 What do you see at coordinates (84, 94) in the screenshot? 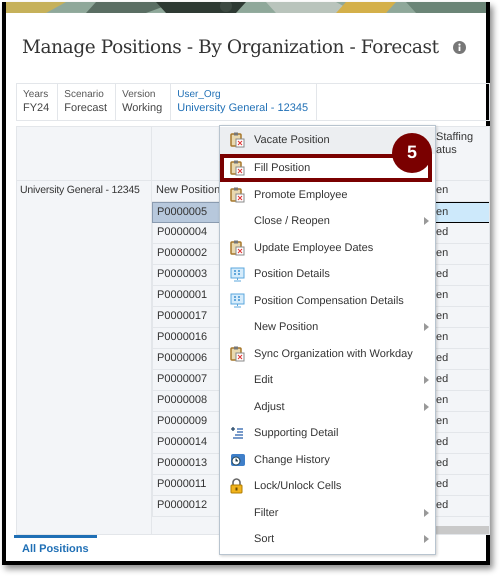
I see `pov-label: Scenario` at bounding box center [84, 94].